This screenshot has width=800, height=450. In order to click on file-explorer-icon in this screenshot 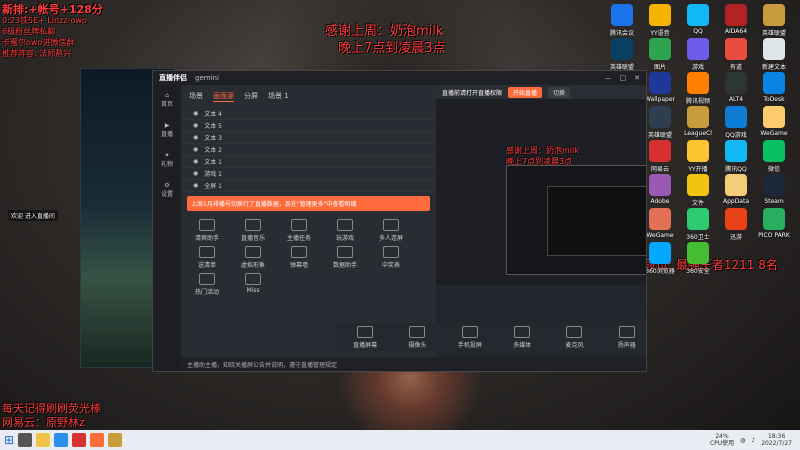, I will do `click(43, 440)`.